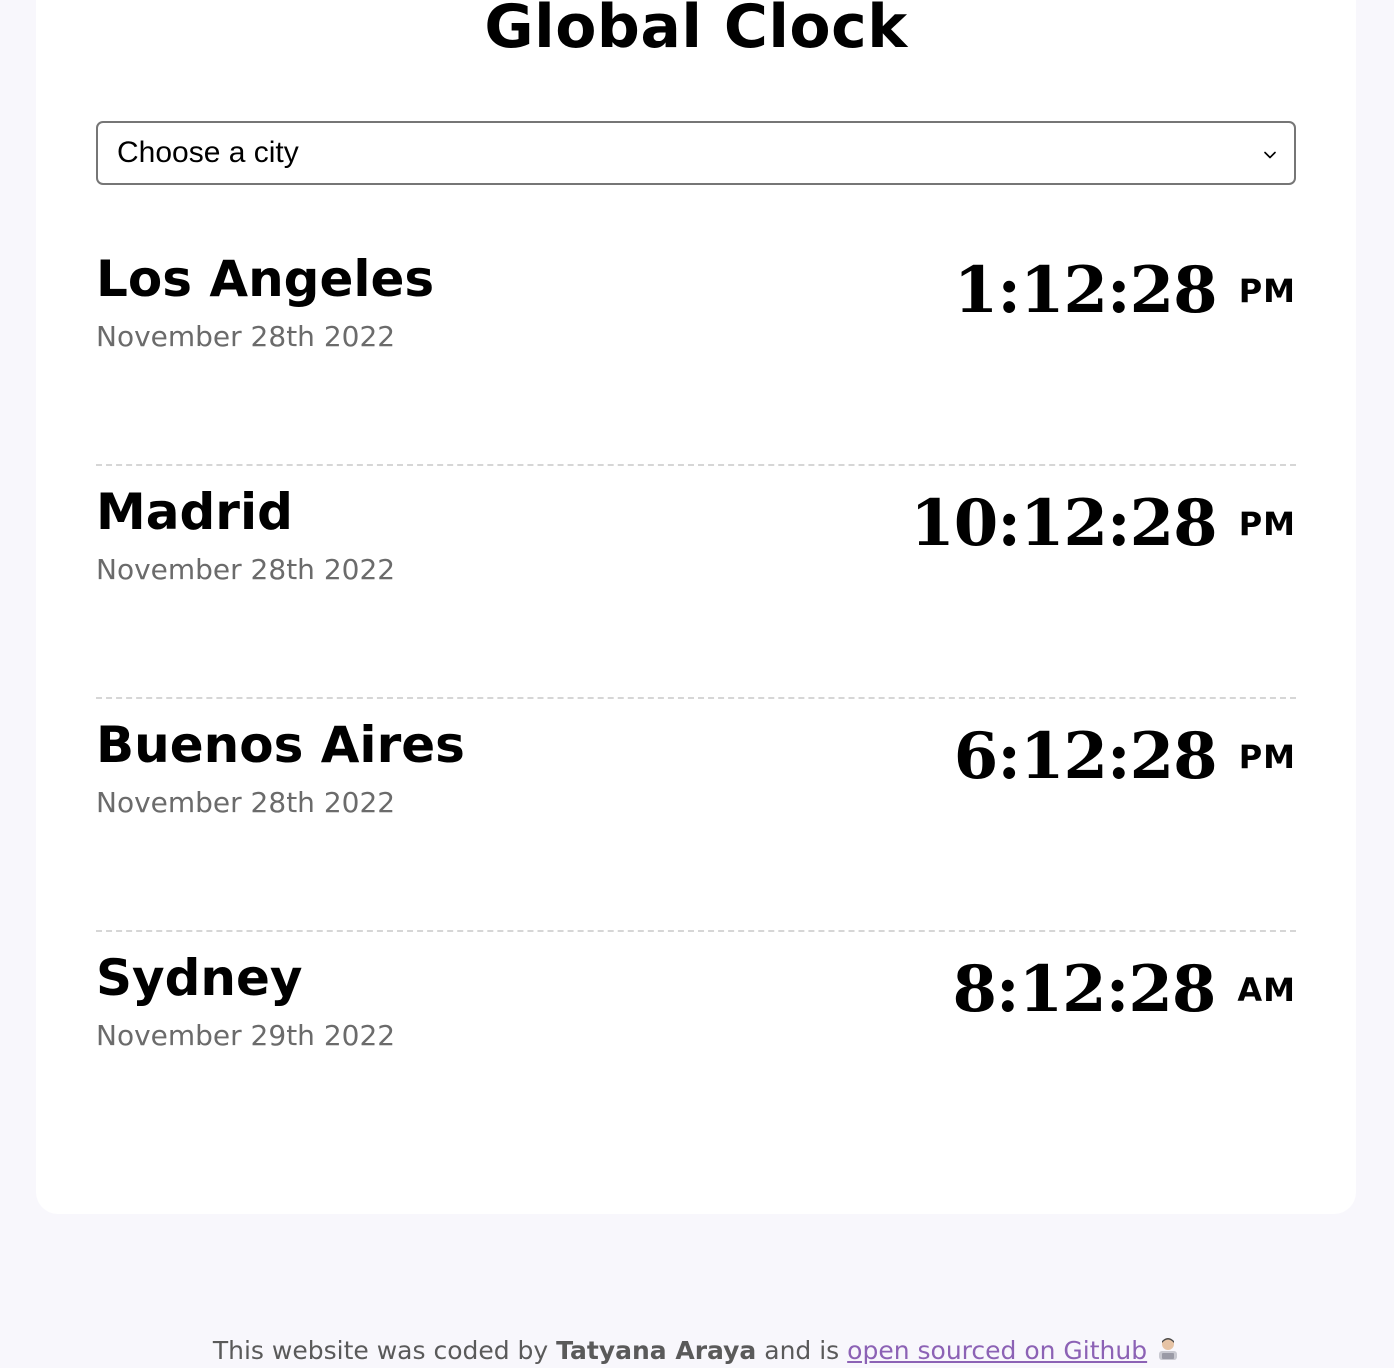  What do you see at coordinates (997, 1350) in the screenshot?
I see `github-link: open sourced on Github` at bounding box center [997, 1350].